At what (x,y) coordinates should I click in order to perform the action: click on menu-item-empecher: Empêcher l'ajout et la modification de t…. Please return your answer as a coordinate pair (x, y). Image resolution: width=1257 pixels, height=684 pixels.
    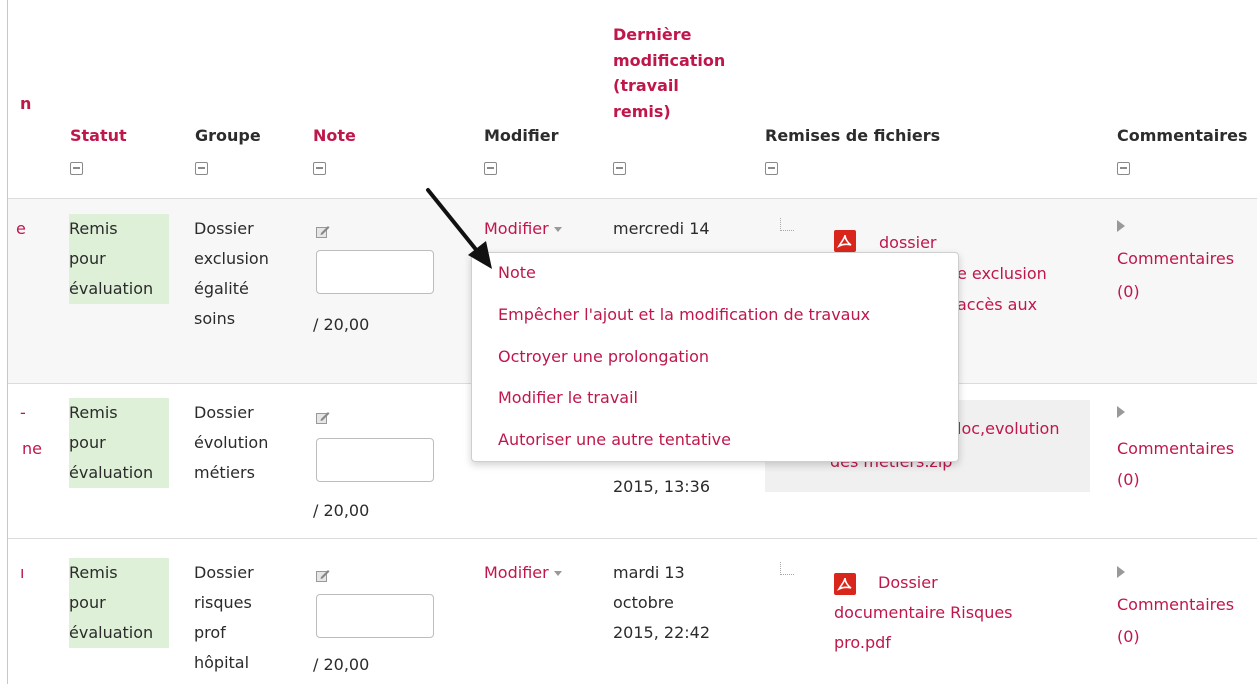
    Looking at the image, I should click on (684, 315).